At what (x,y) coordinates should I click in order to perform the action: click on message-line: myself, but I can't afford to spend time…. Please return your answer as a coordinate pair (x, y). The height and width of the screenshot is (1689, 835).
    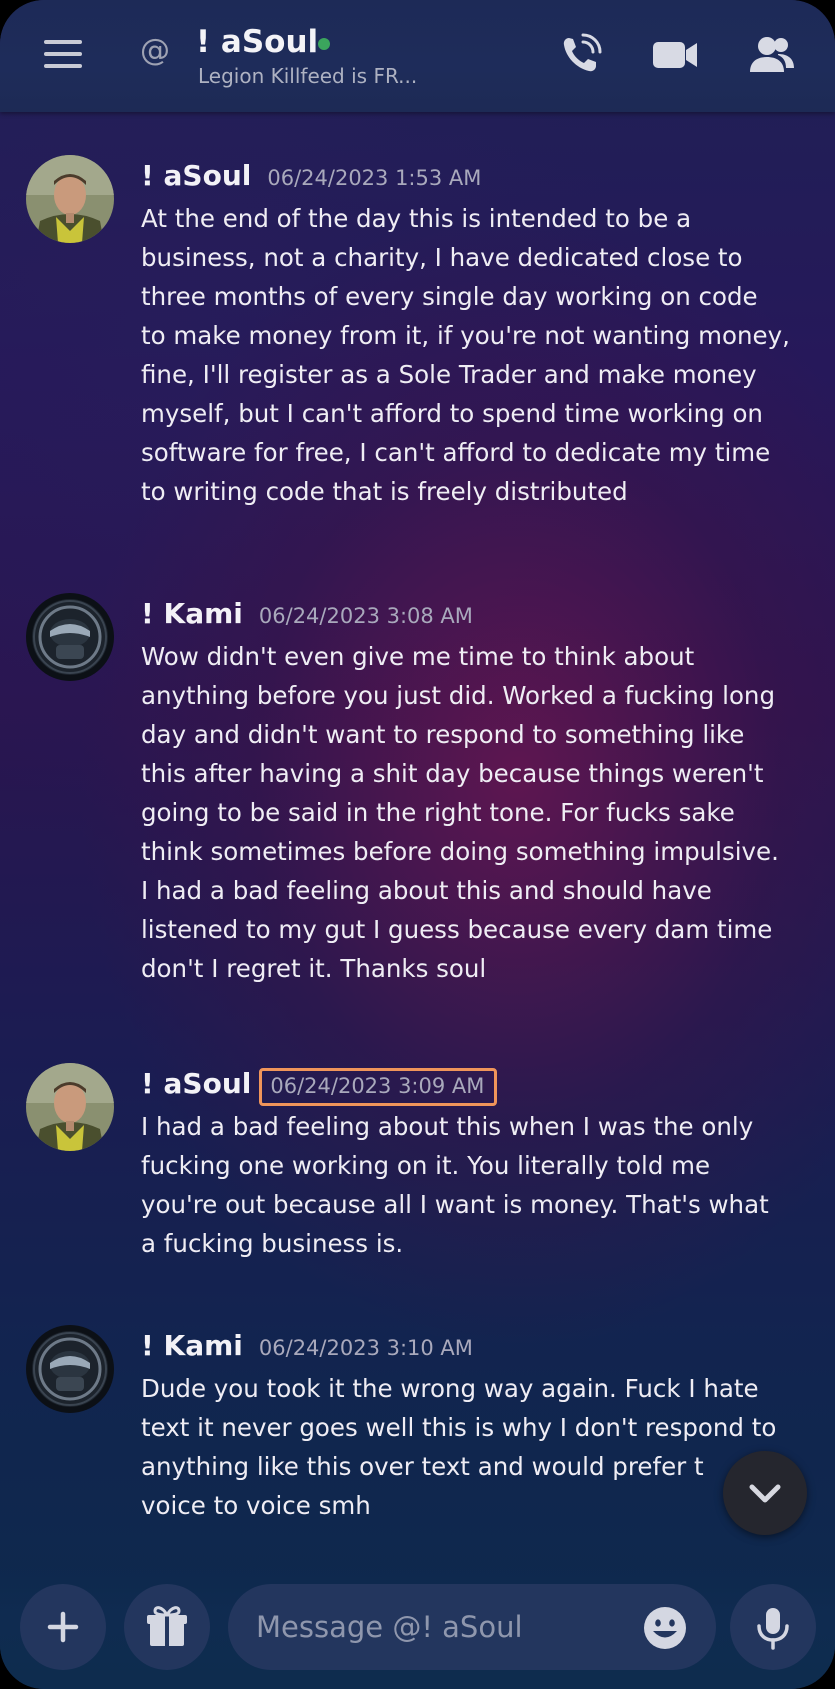
    Looking at the image, I should click on (452, 413).